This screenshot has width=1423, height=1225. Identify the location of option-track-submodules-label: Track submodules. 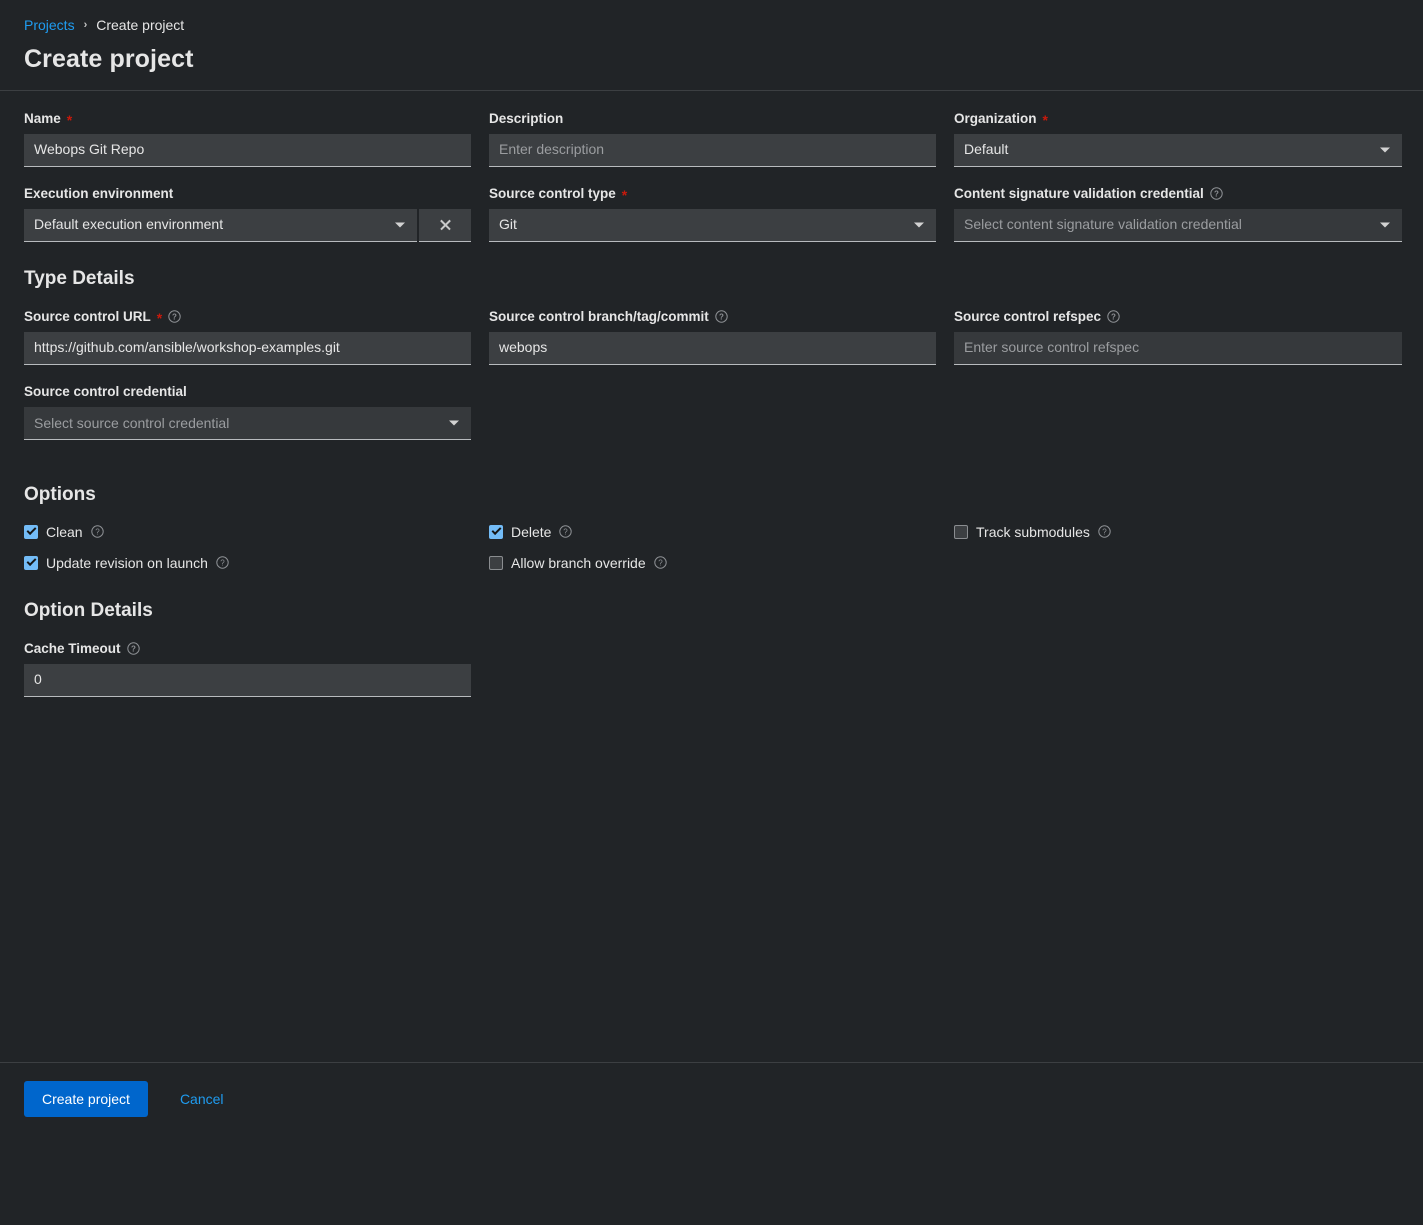
(1033, 531).